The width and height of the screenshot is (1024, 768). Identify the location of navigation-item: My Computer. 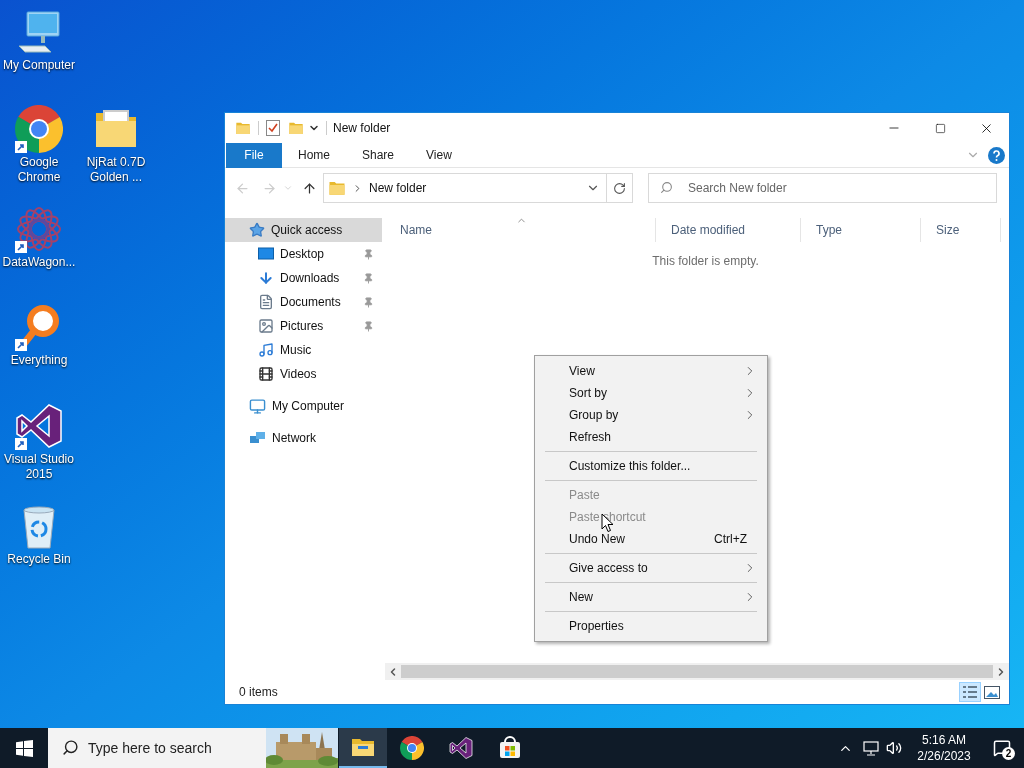
(303, 406).